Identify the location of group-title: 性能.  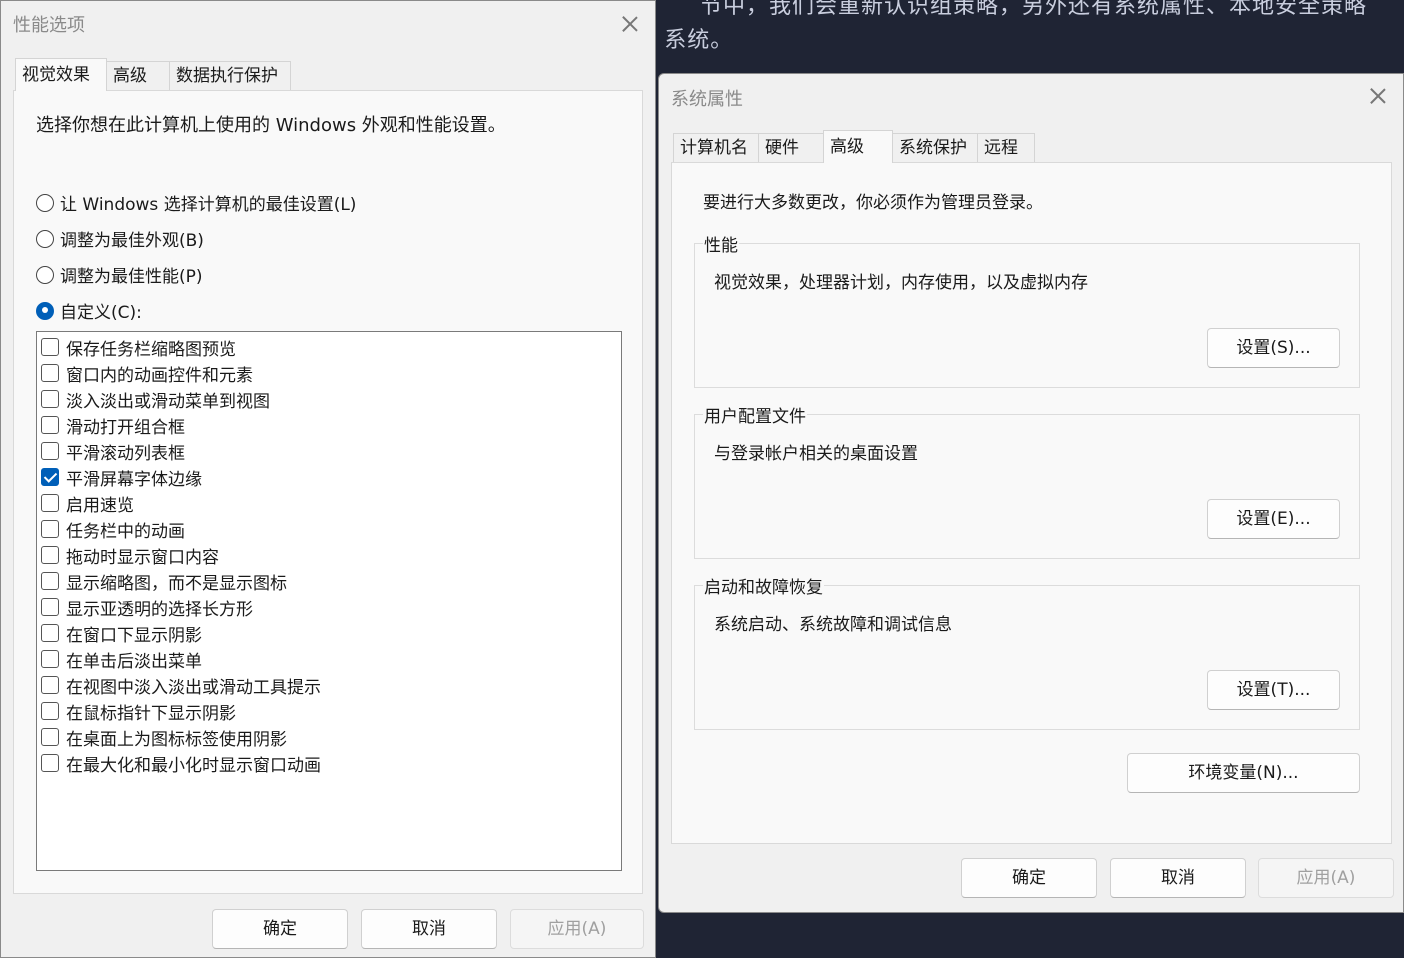
(721, 243).